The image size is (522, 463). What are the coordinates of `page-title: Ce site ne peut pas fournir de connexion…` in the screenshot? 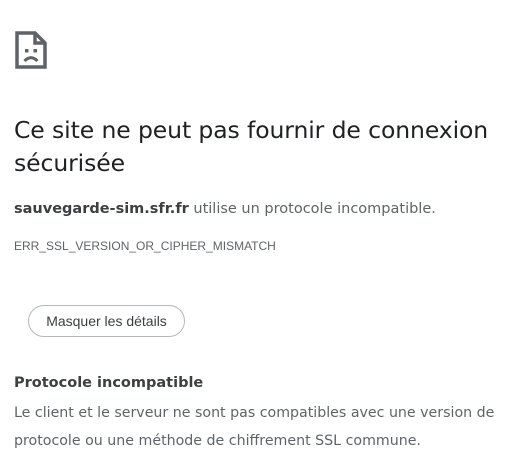 It's located at (251, 146).